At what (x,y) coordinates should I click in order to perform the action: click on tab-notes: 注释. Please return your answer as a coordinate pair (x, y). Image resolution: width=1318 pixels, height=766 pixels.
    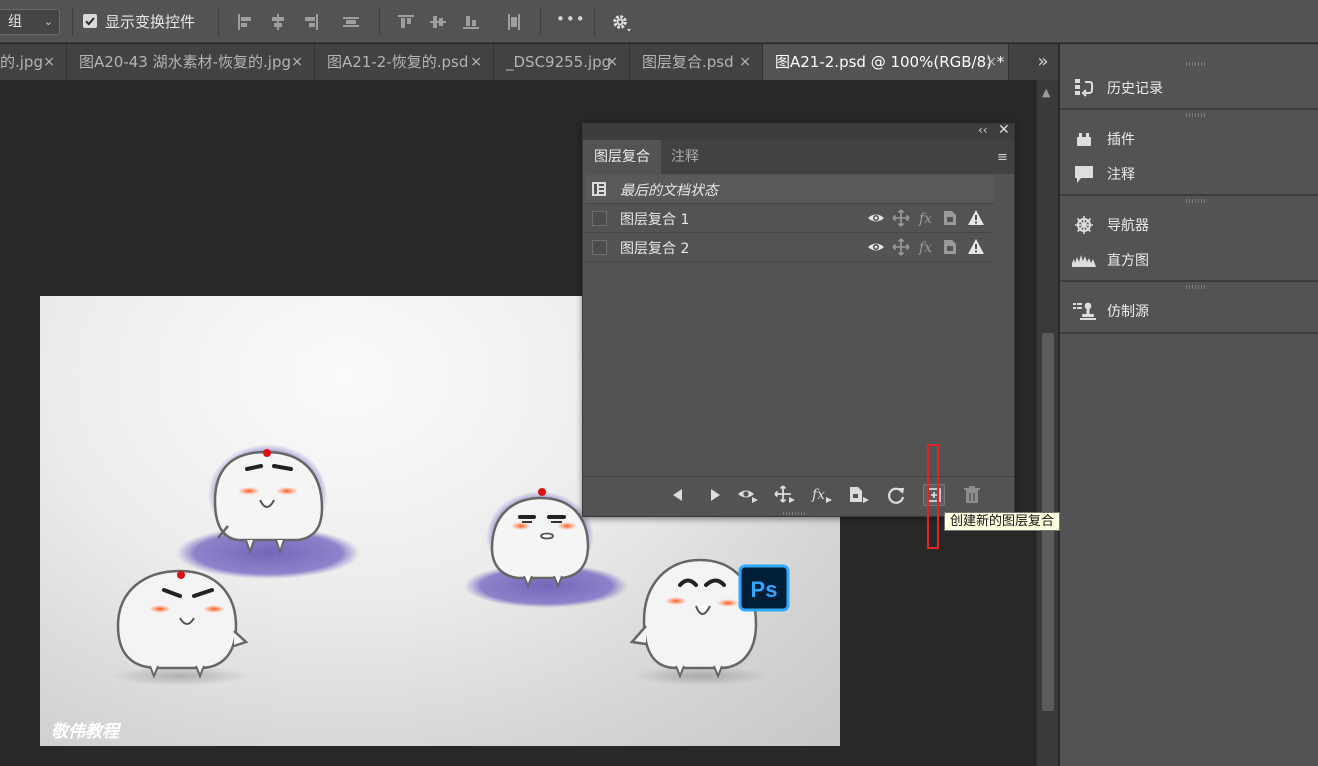
    Looking at the image, I should click on (685, 157).